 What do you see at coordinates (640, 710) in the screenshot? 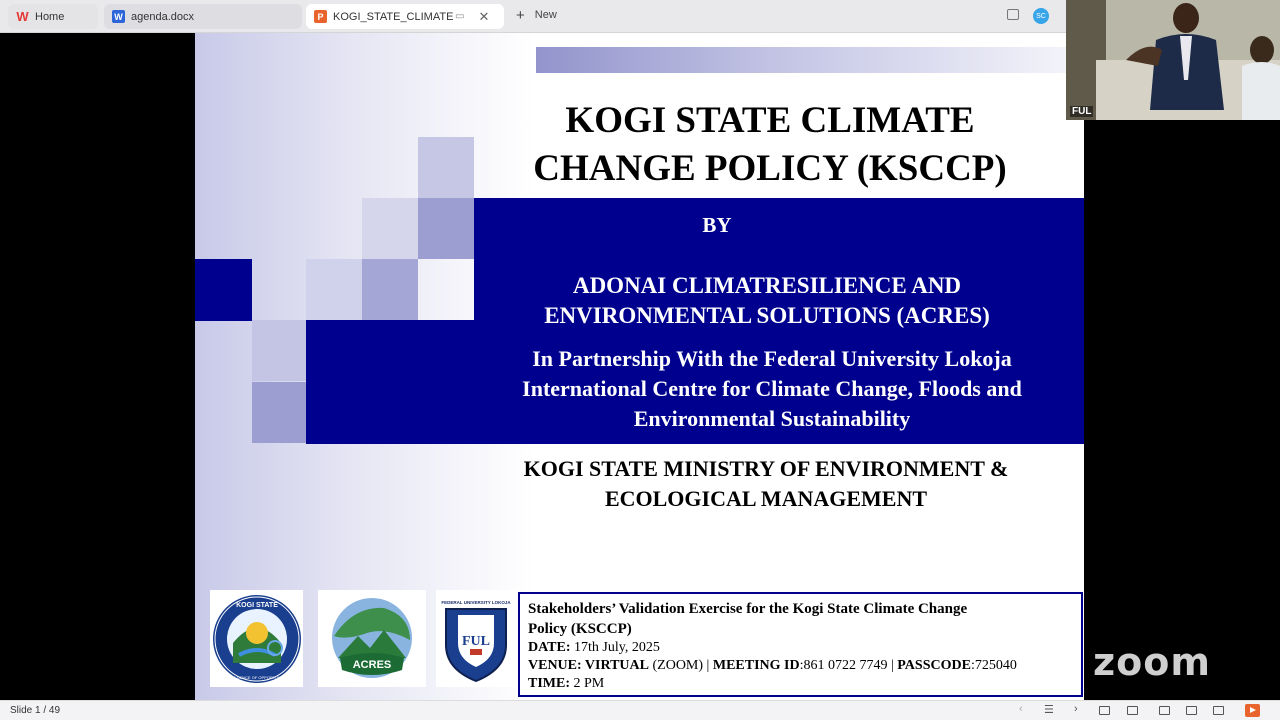
I see `status-bar: Slide 1 / 49 ‹ ☰ ›` at bounding box center [640, 710].